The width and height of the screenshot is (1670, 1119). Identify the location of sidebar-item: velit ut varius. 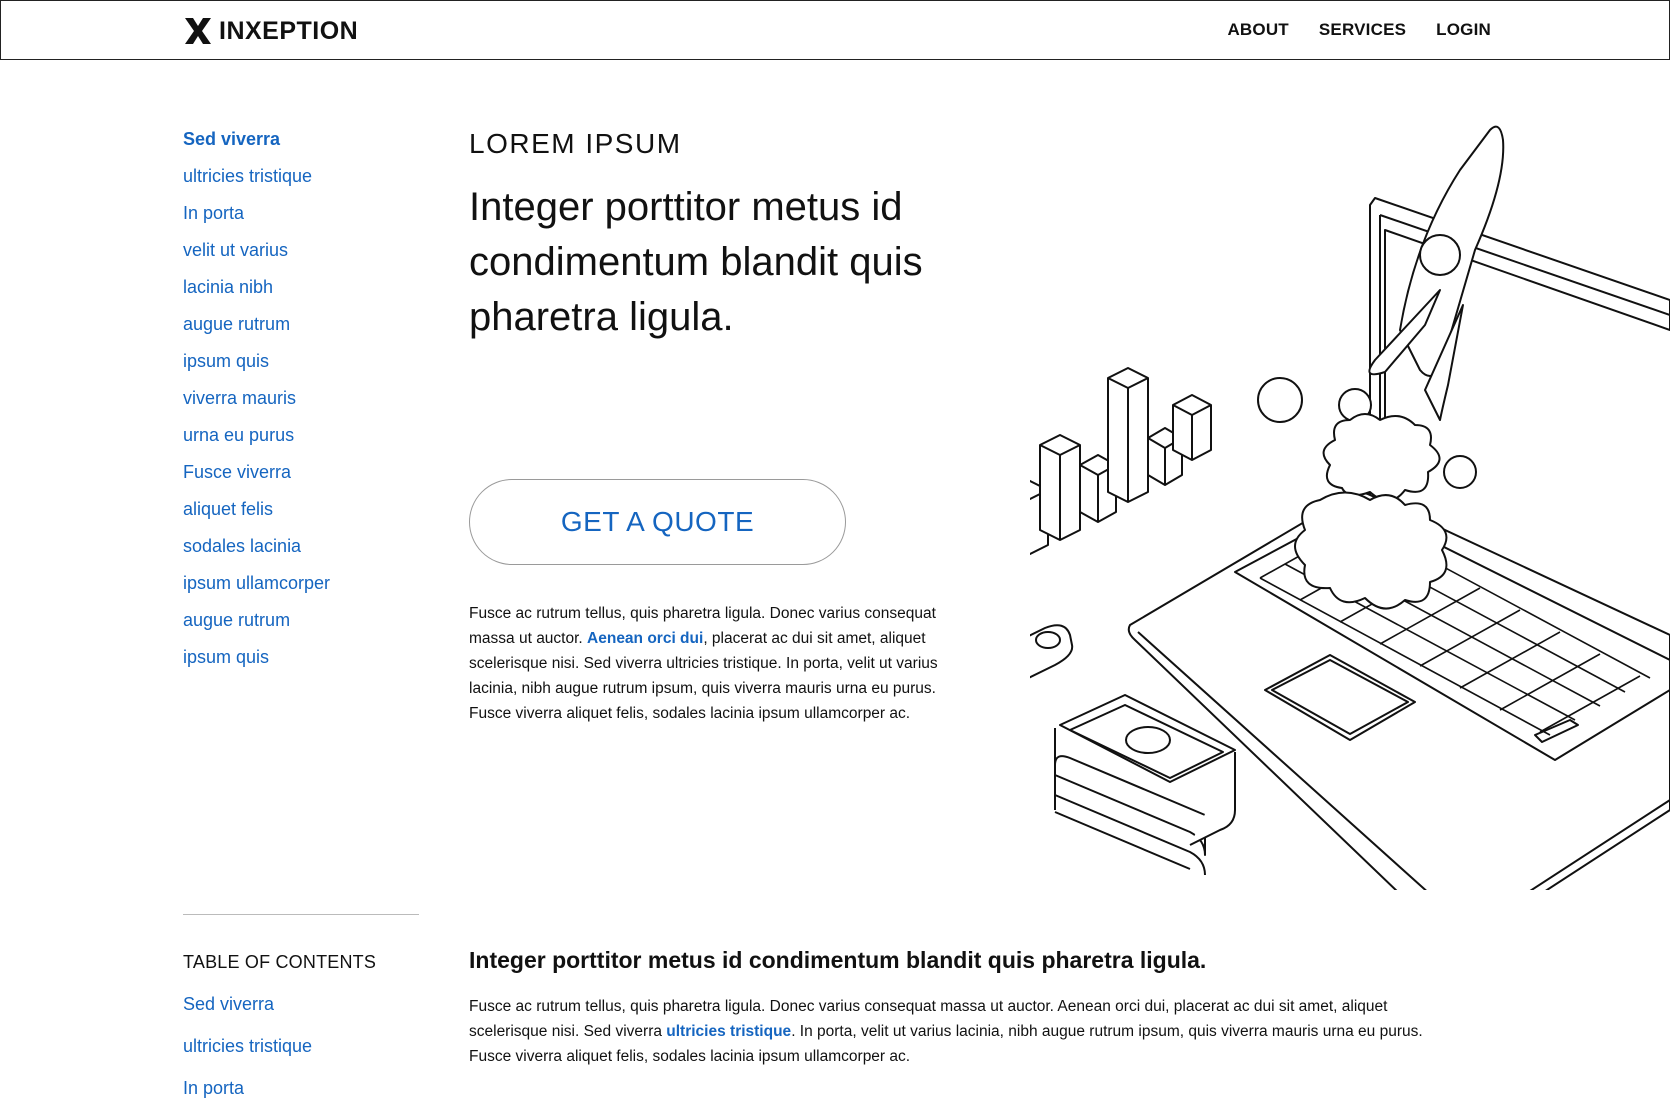
(303, 257).